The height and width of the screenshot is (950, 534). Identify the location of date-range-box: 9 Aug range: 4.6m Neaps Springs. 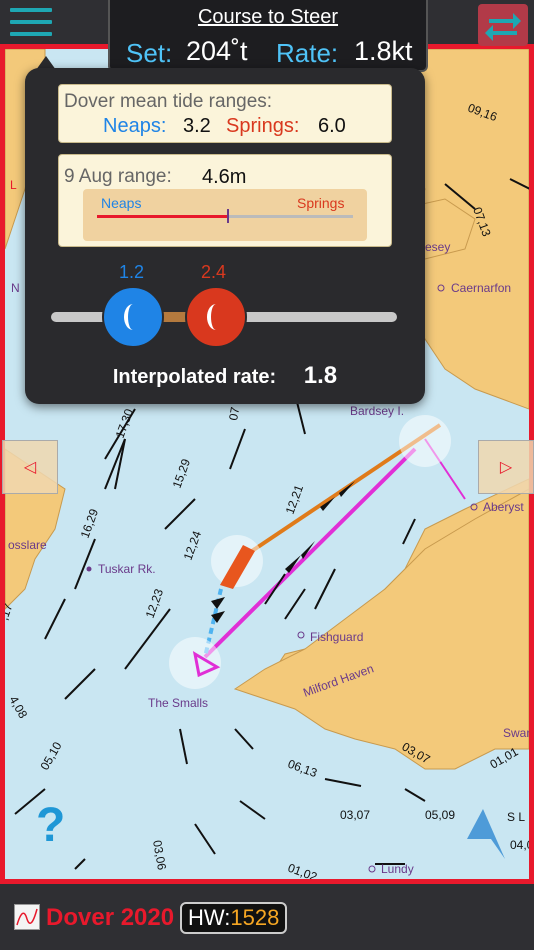
(225, 200).